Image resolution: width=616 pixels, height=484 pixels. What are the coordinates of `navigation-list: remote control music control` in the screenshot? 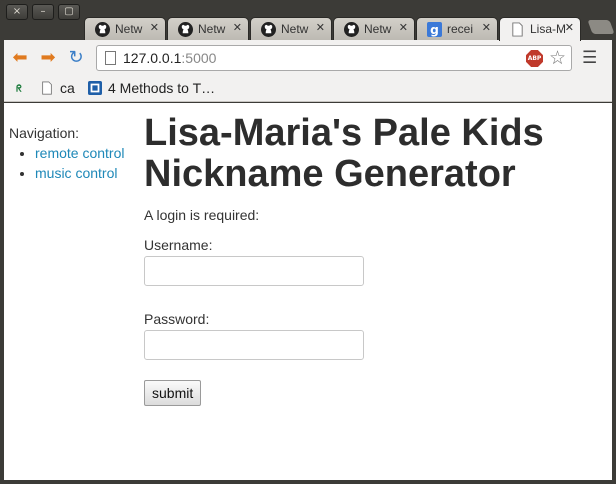 It's located at (84, 163).